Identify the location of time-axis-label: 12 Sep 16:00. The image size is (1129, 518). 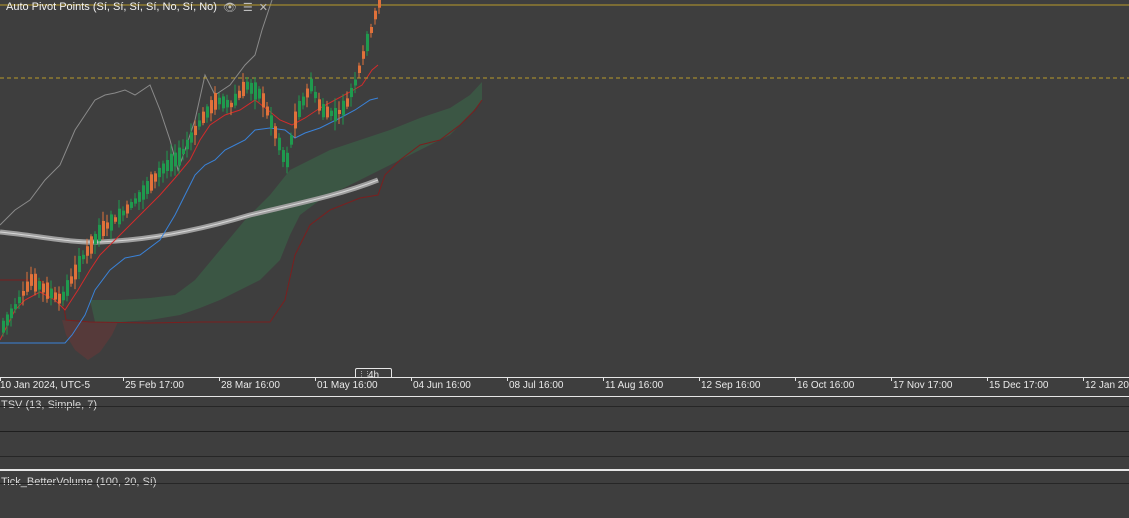
(731, 385).